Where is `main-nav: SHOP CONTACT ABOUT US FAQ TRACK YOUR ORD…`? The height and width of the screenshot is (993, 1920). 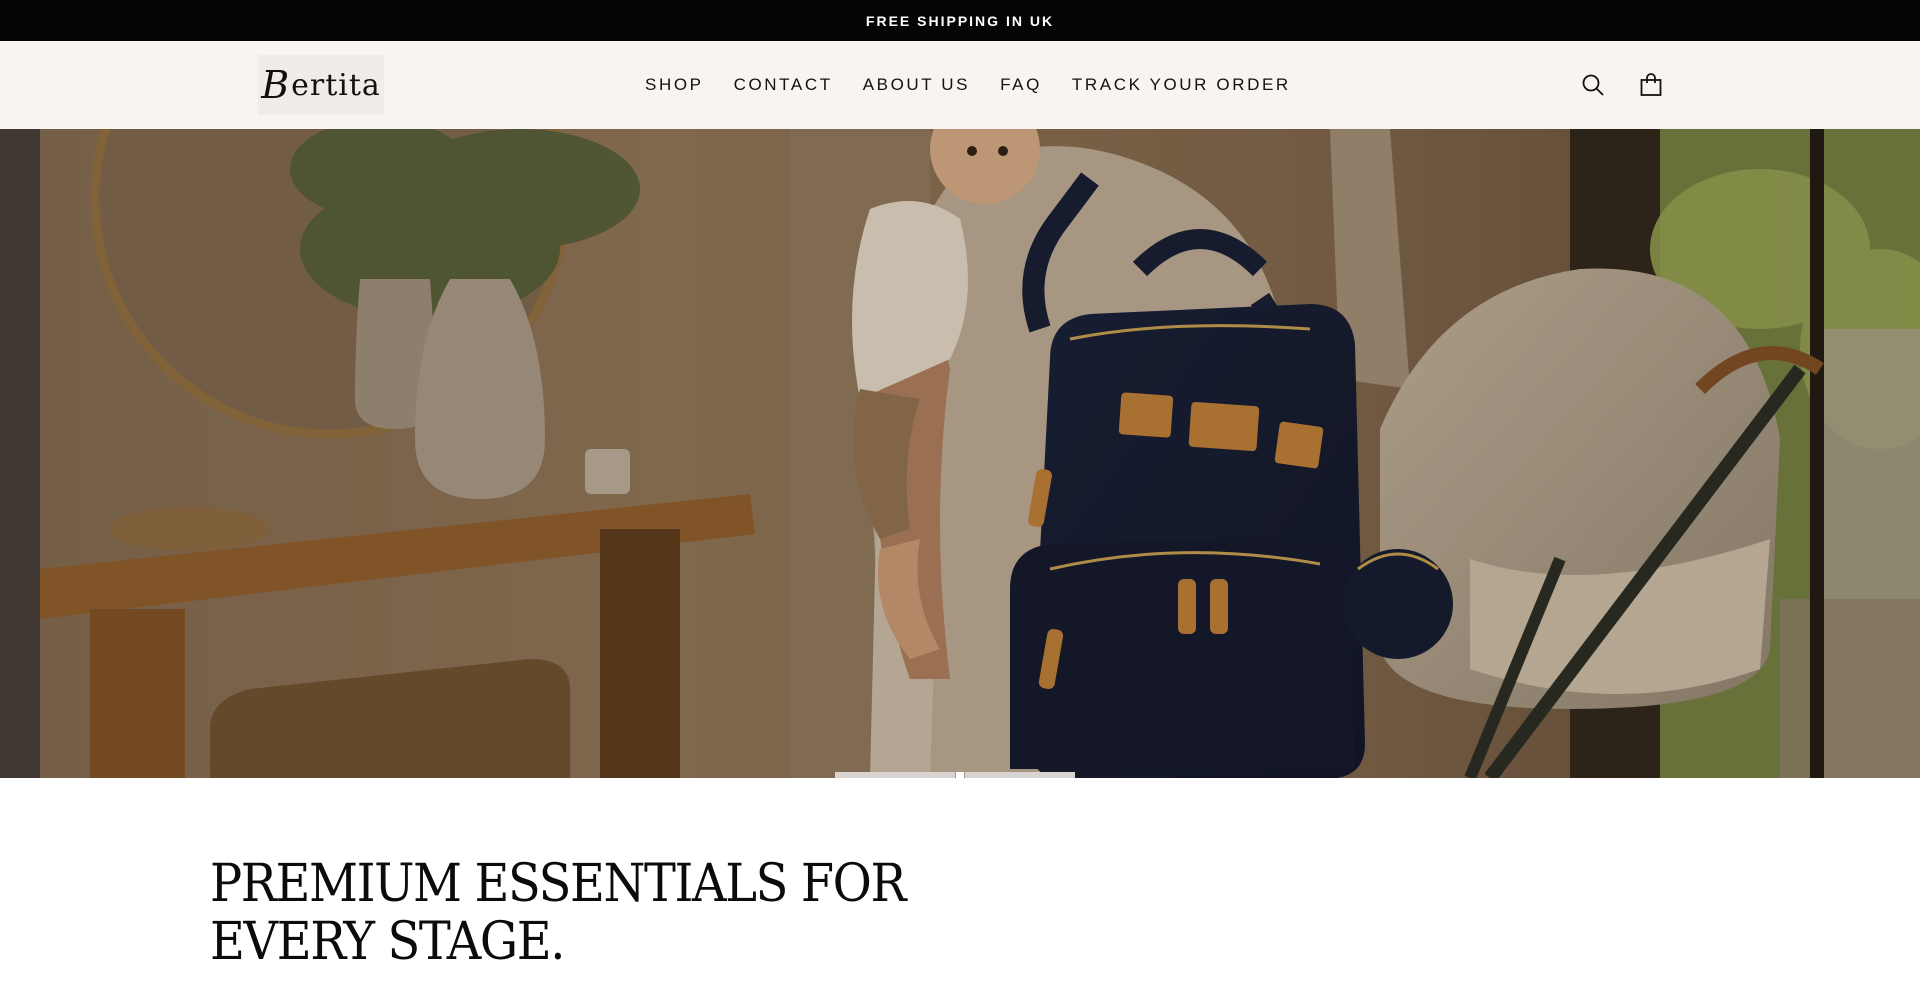 main-nav: SHOP CONTACT ABOUT US FAQ TRACK YOUR ORD… is located at coordinates (968, 85).